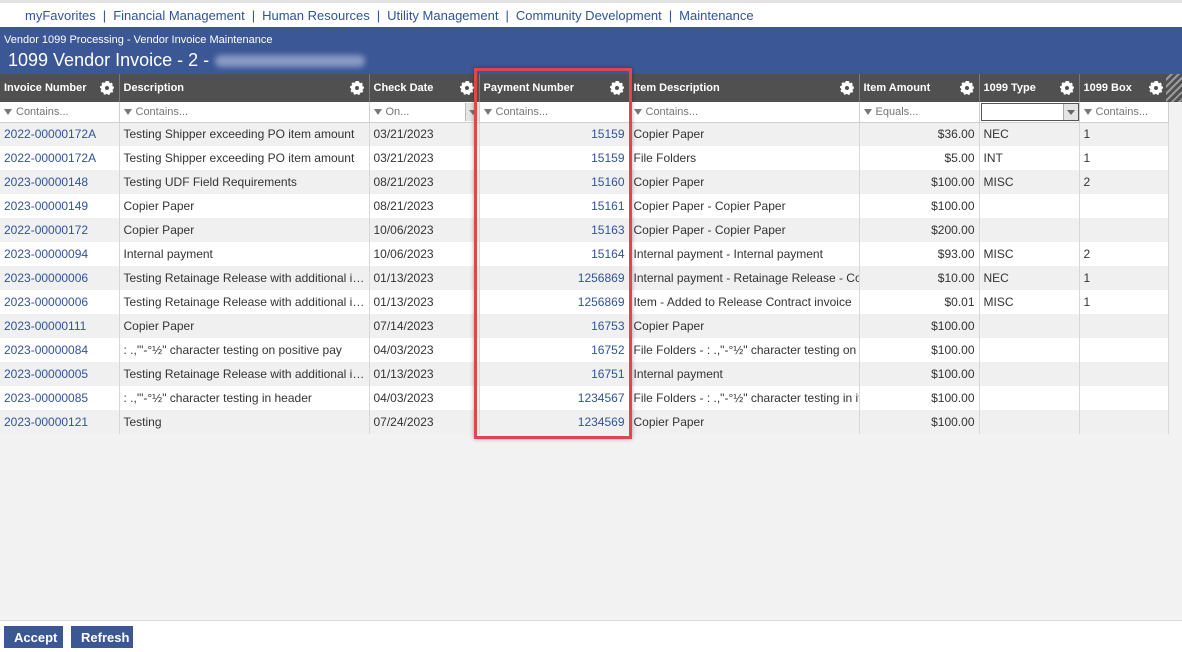 This screenshot has width=1182, height=652. Describe the element at coordinates (1174, 88) in the screenshot. I see `grid-resize-handle` at that location.